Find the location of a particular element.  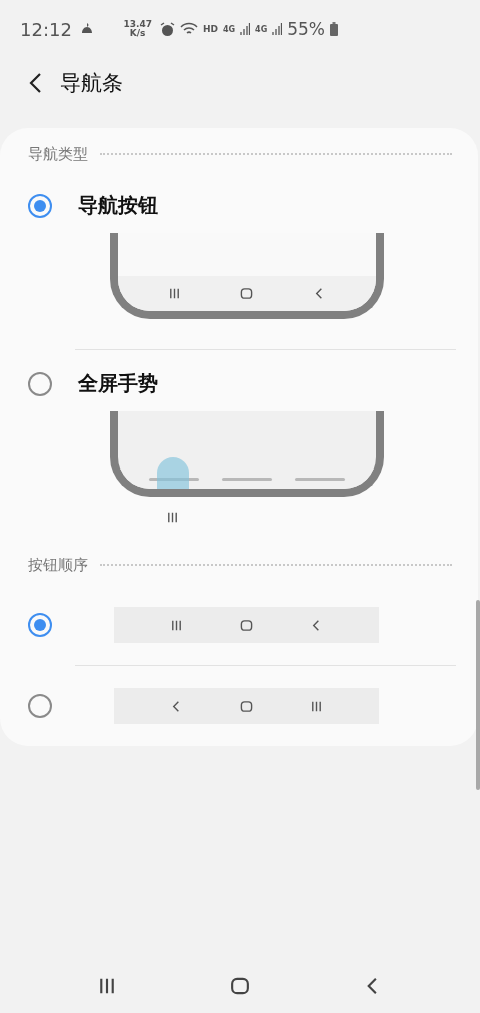

option-label: 全屏手势 is located at coordinates (118, 383).